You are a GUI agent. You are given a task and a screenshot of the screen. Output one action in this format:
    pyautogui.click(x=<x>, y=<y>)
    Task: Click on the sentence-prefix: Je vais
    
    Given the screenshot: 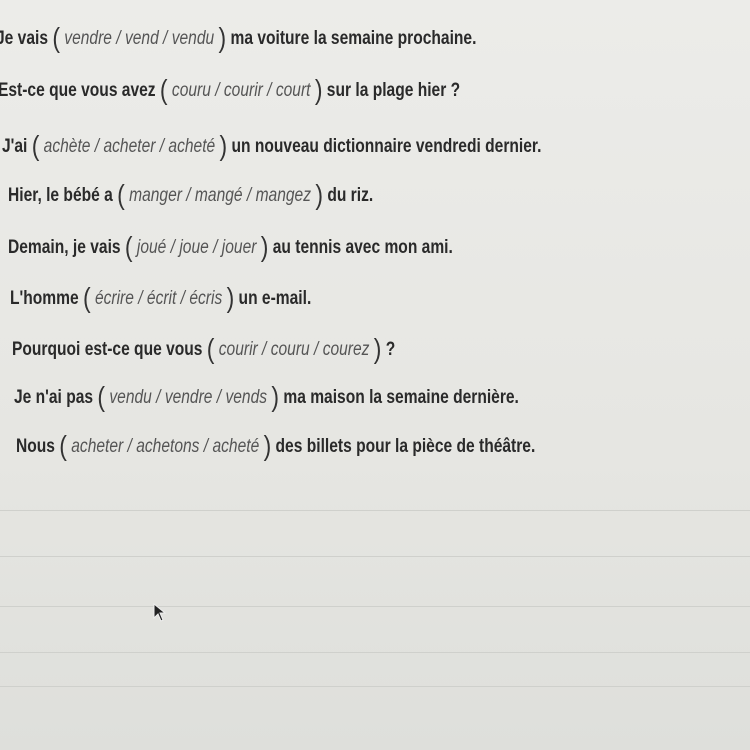 What is the action you would take?
    pyautogui.click(x=24, y=38)
    